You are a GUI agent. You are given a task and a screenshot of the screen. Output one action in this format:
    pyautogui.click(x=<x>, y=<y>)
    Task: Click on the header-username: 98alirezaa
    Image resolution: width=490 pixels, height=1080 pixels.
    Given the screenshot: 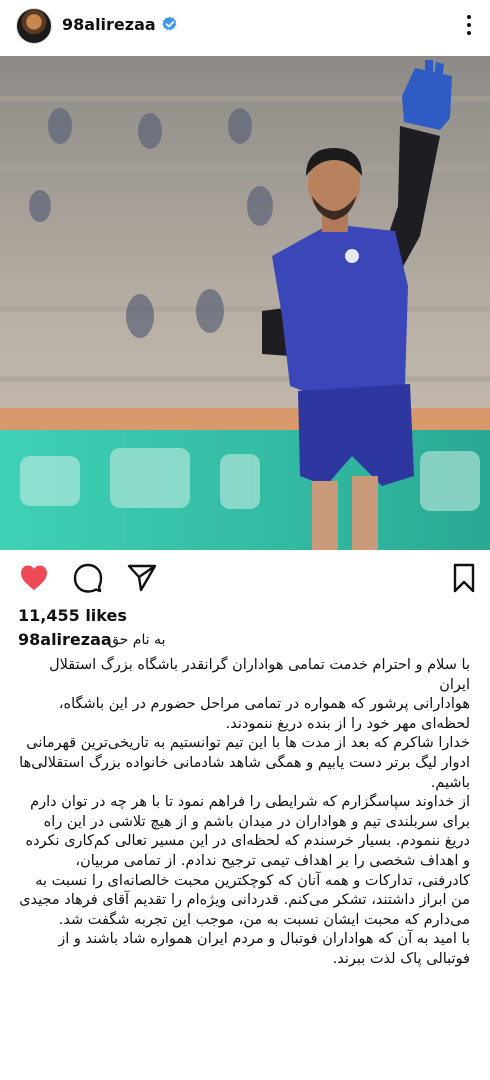 What is the action you would take?
    pyautogui.click(x=109, y=24)
    